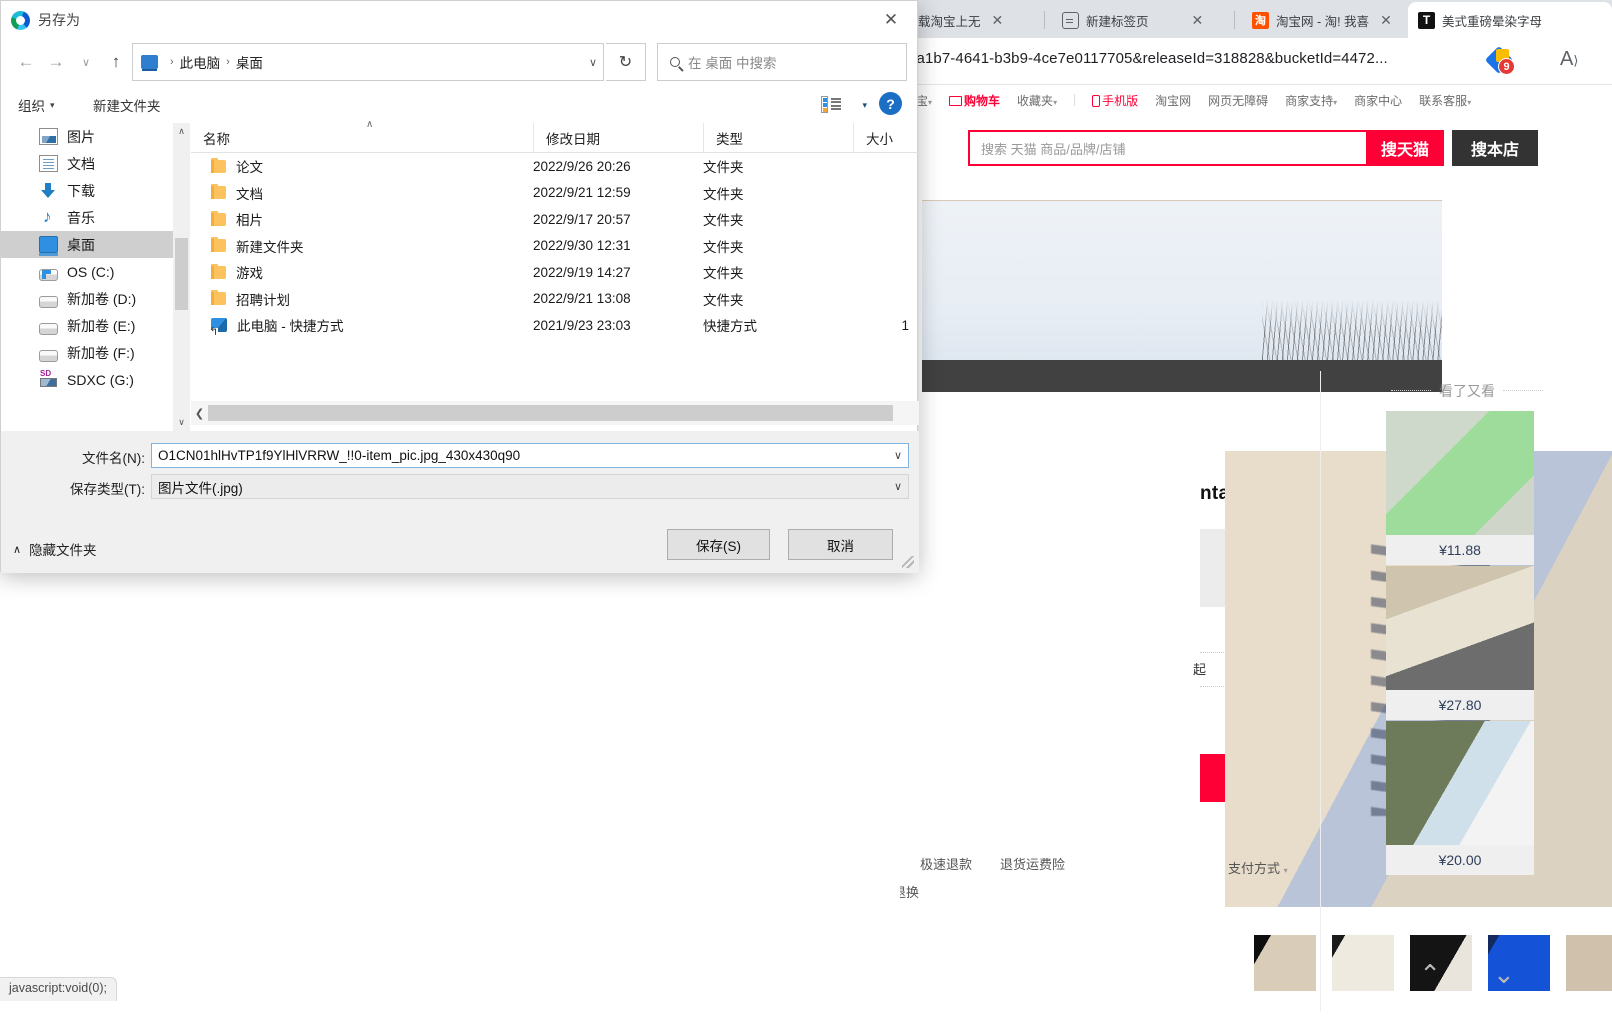 This screenshot has height=1017, width=1612. Describe the element at coordinates (909, 891) in the screenshot. I see `service-item-7day-return: 七天无理由退换` at that location.